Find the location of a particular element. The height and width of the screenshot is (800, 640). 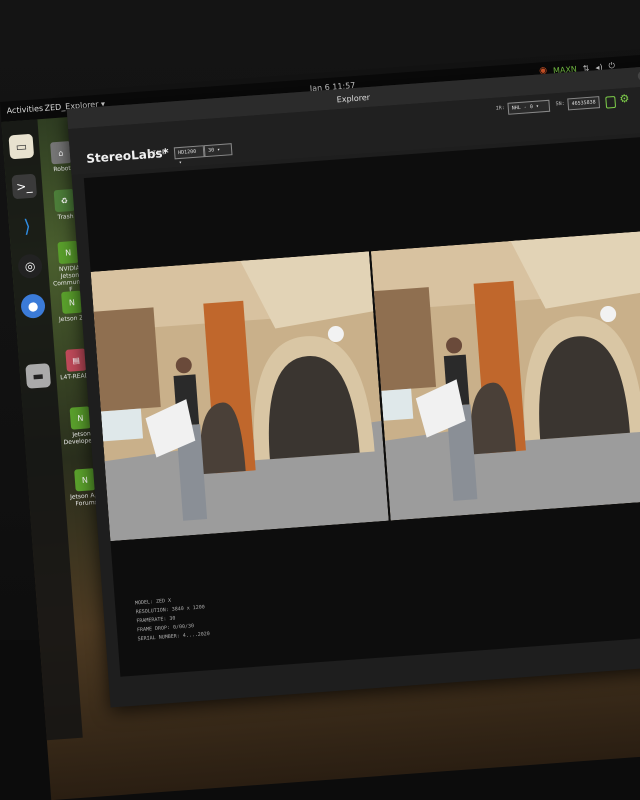

sensor-select: NHL - 0 ▾ is located at coordinates (529, 107).